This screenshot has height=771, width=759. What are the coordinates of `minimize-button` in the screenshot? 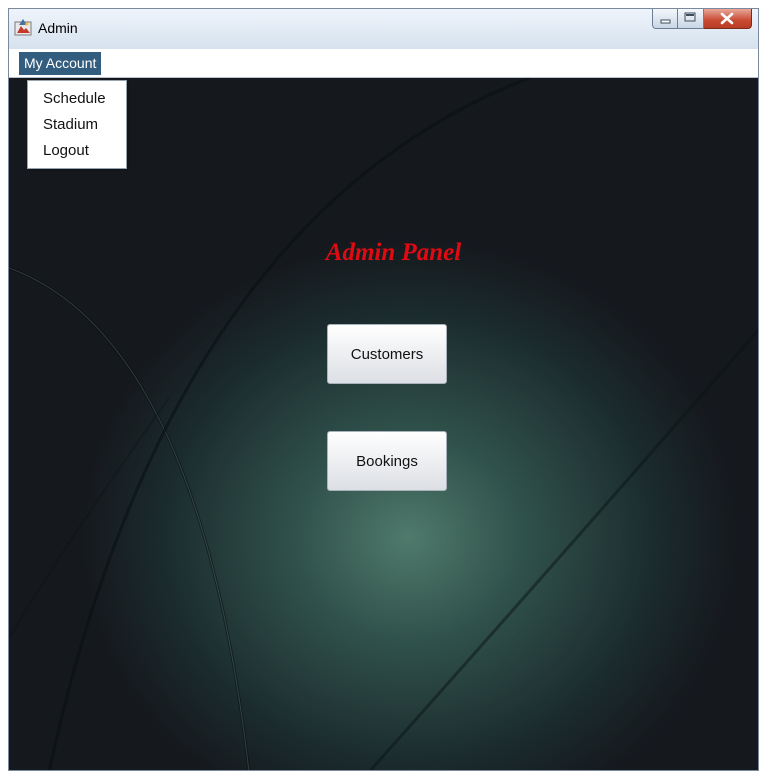 It's located at (665, 19).